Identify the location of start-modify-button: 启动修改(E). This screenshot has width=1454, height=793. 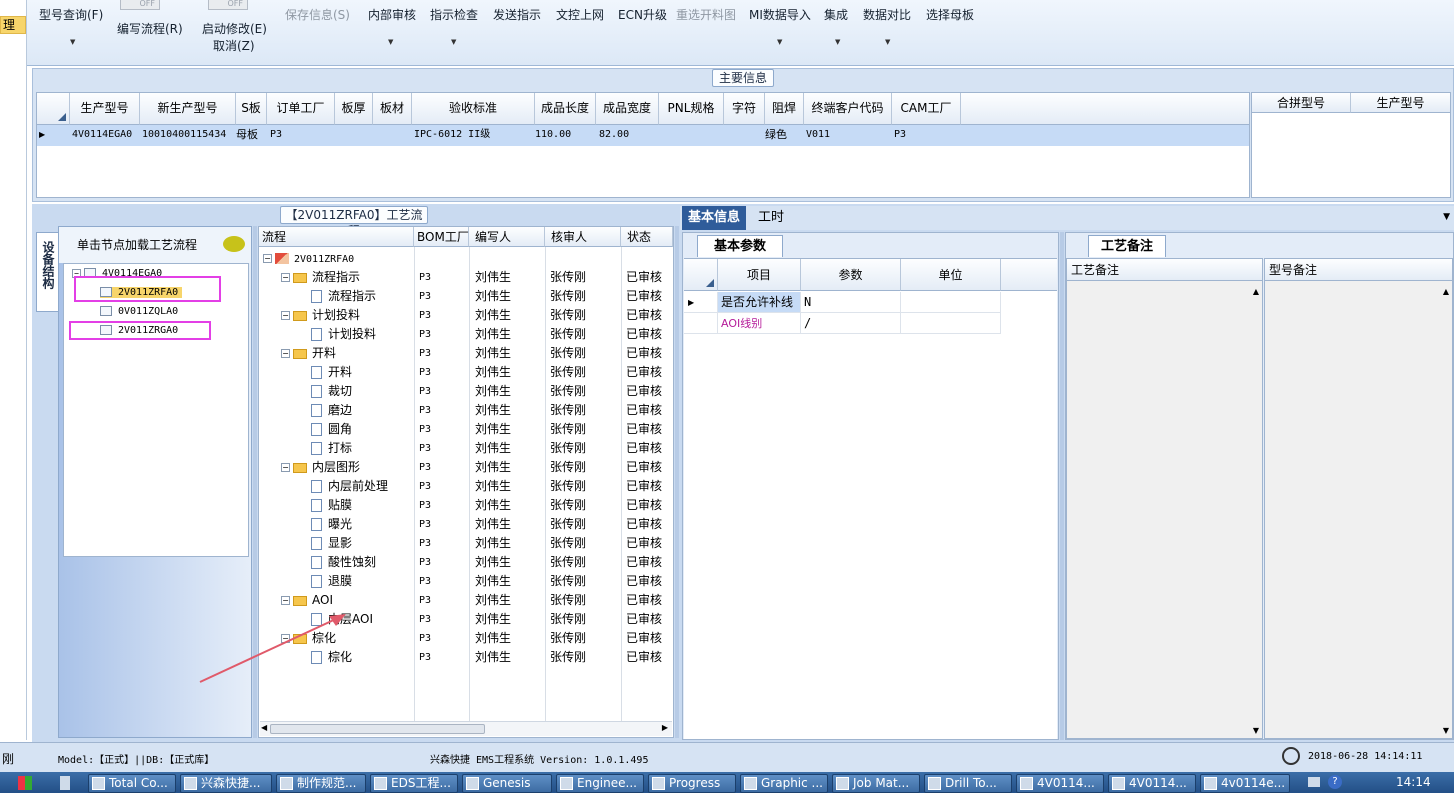
(234, 28).